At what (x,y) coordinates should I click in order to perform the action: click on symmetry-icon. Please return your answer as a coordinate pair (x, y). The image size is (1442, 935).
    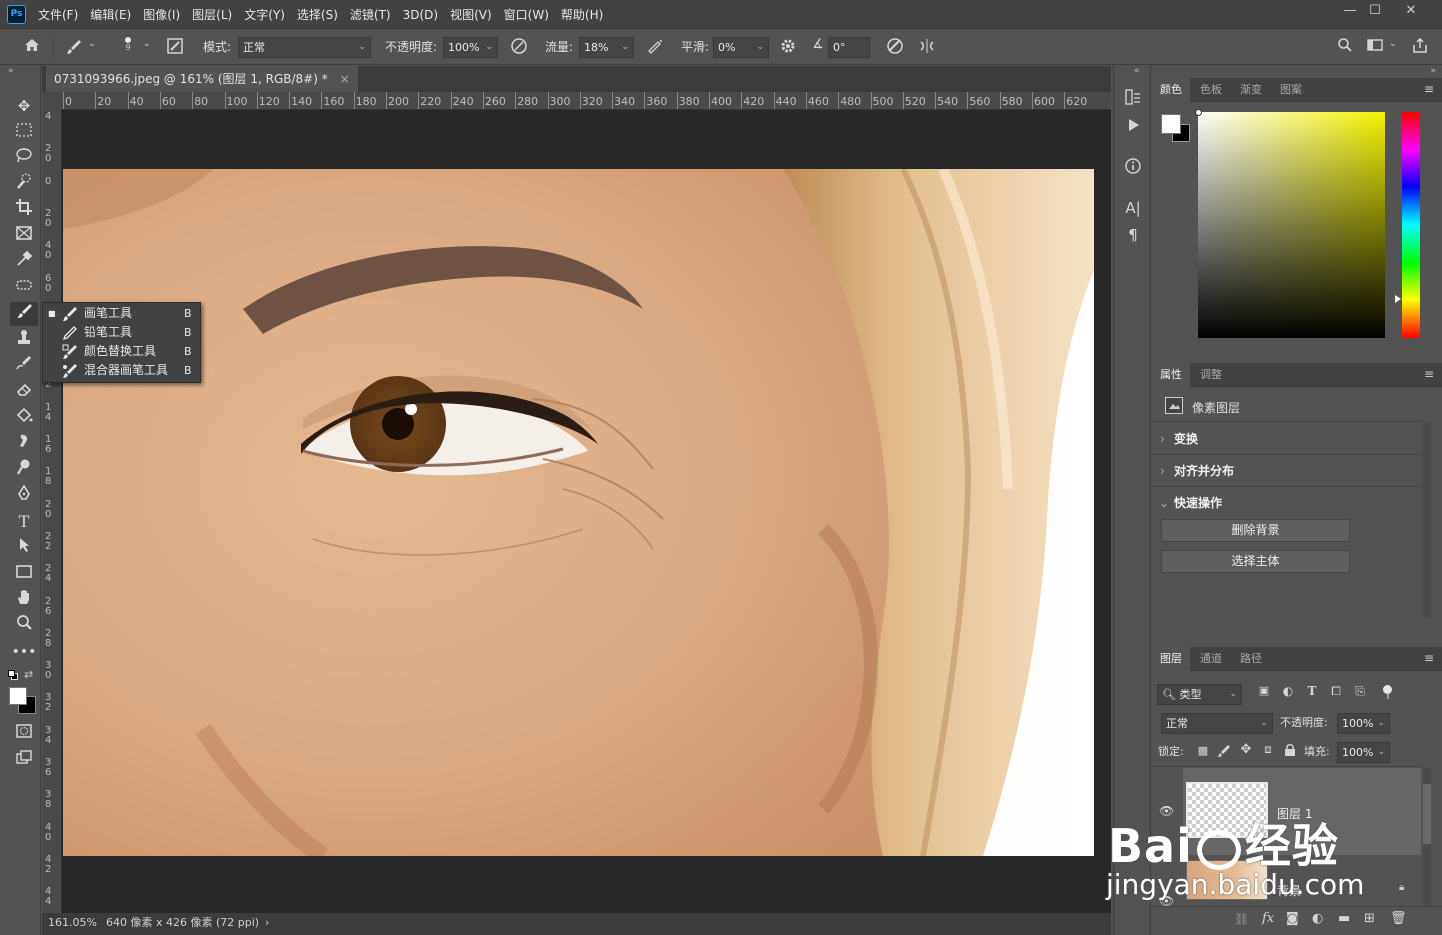
    Looking at the image, I should click on (927, 48).